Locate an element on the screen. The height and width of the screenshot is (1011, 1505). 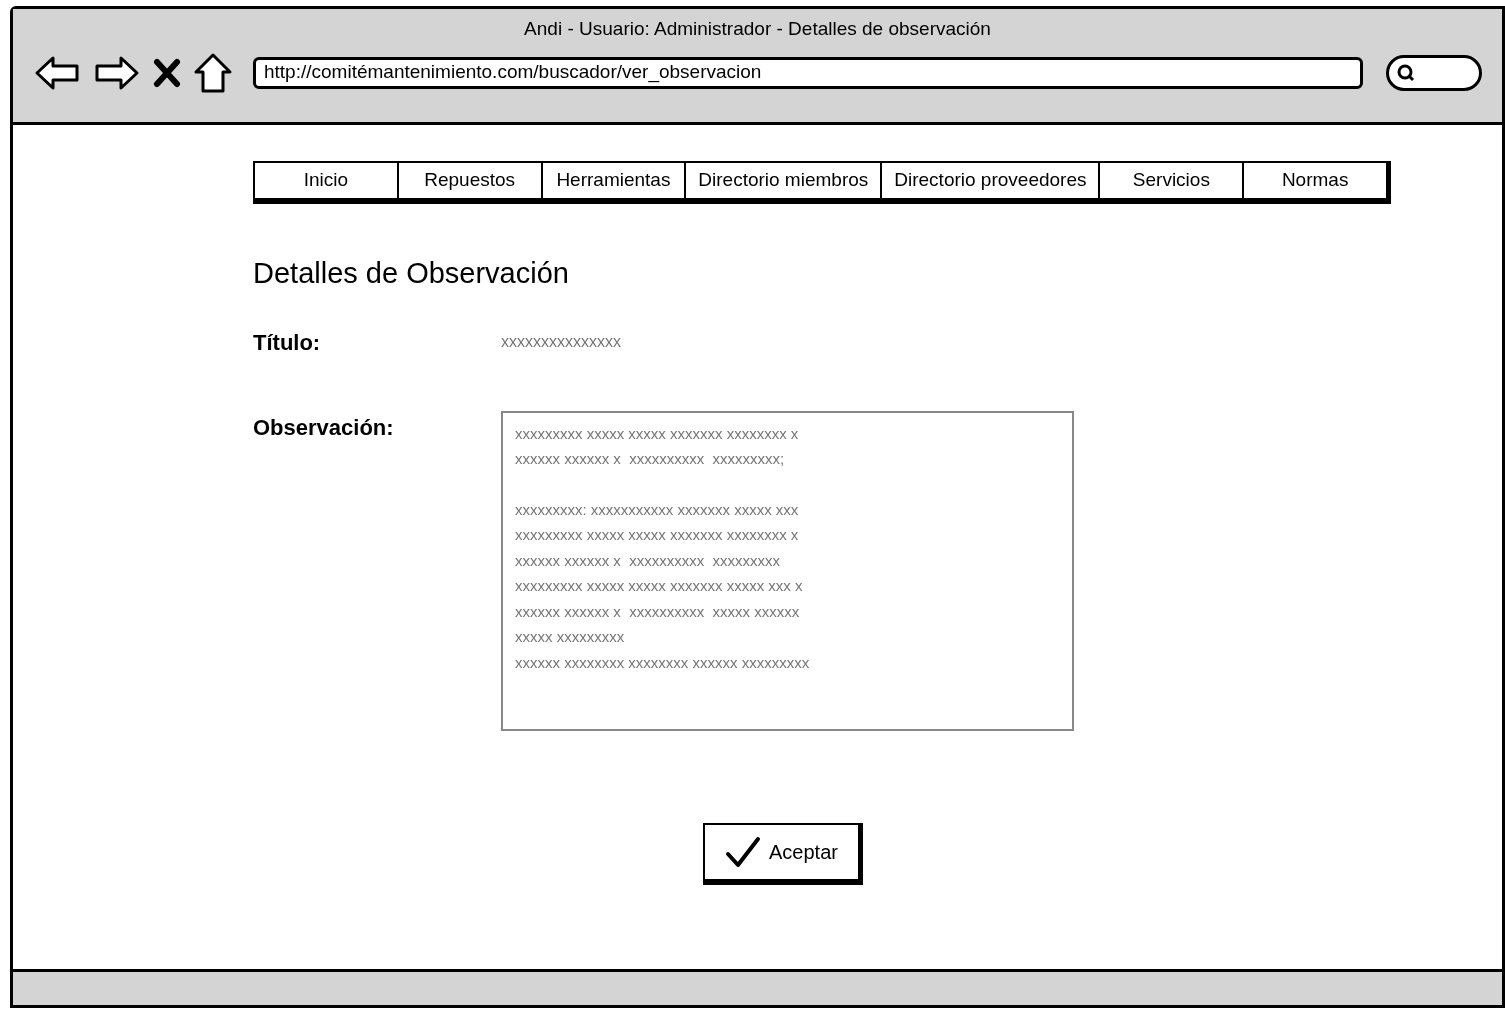
checkmark-icon is located at coordinates (743, 851).